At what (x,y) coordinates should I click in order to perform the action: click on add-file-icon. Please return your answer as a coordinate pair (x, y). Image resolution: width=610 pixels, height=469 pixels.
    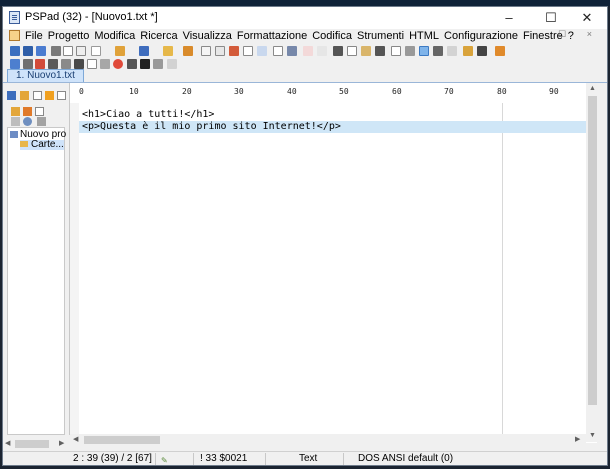
    Looking at the image, I should click on (27, 111).